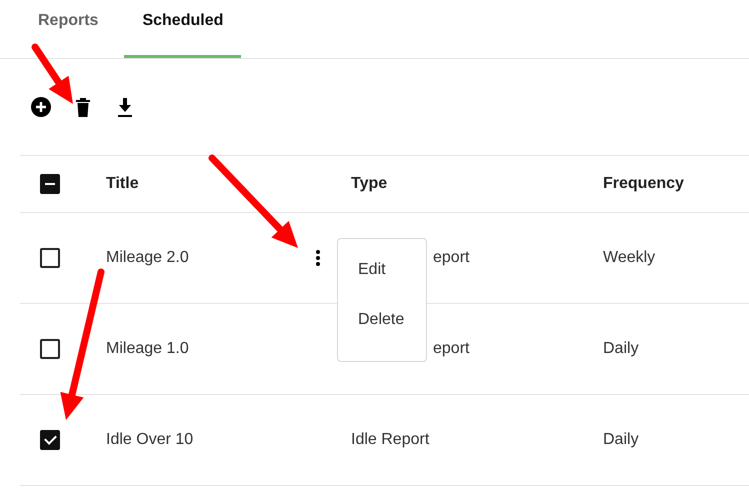 This screenshot has width=749, height=490. I want to click on annotation-arrow, so click(52, 74).